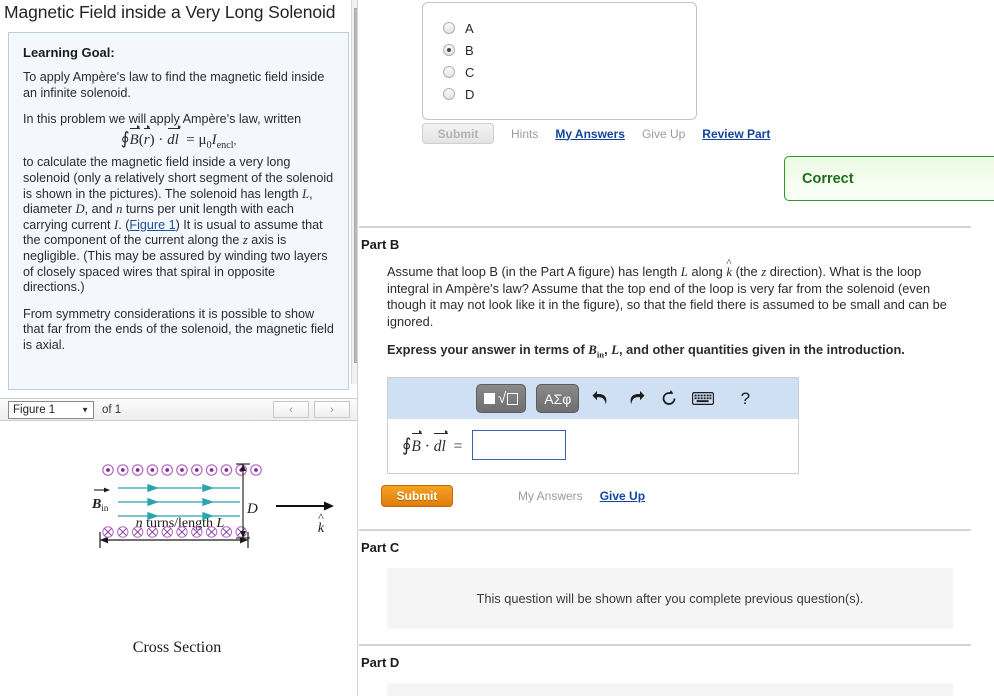 The height and width of the screenshot is (696, 994). What do you see at coordinates (828, 178) in the screenshot?
I see `feedback-status-text: Correct` at bounding box center [828, 178].